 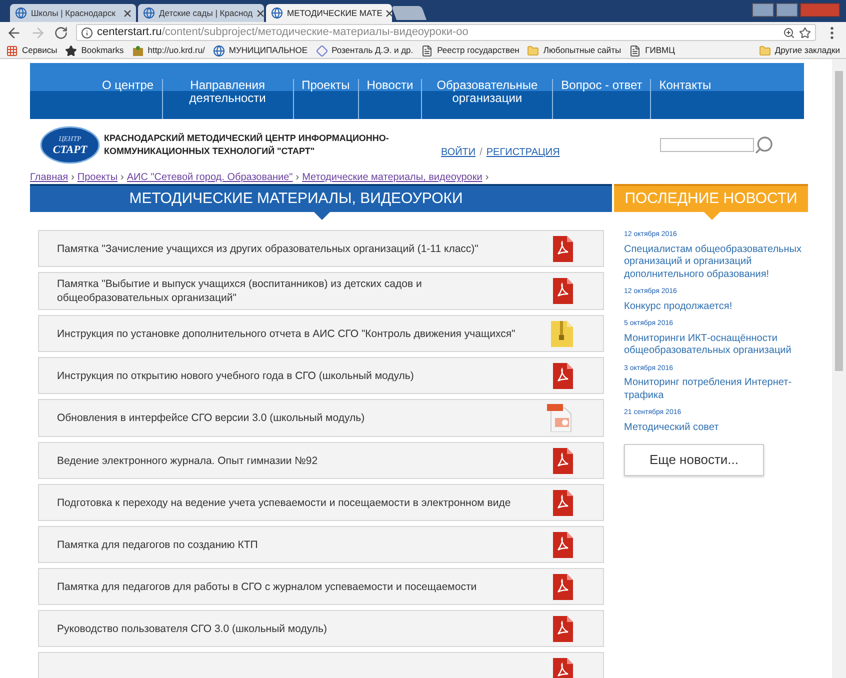 What do you see at coordinates (211, 418) in the screenshot?
I see `document-title: Обновления в интерфейсе СГО версии 3.0 (школьный модуль)` at bounding box center [211, 418].